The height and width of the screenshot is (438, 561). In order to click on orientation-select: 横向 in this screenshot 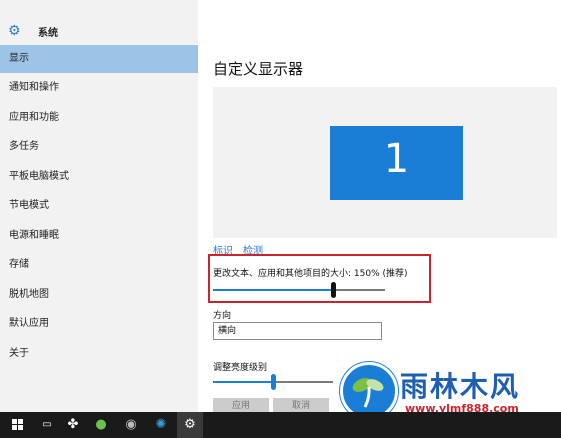, I will do `click(297, 331)`.